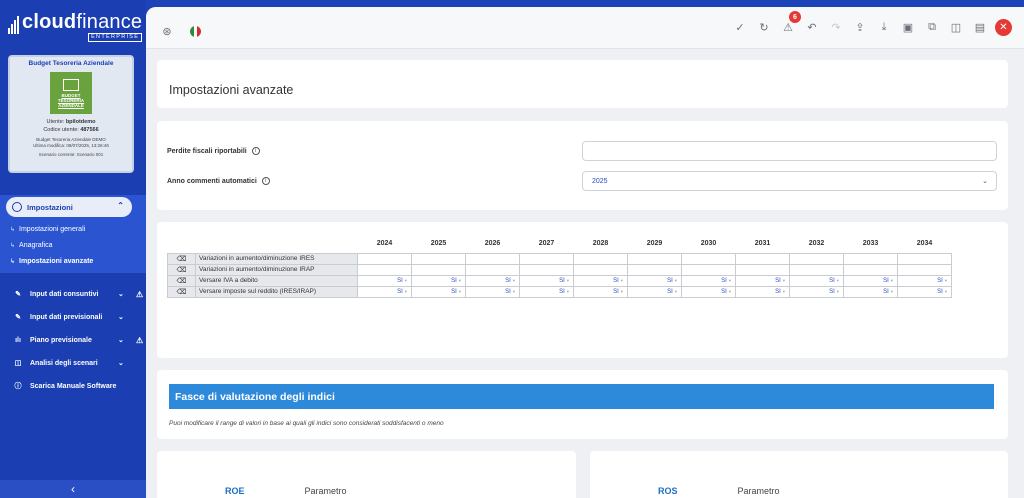  What do you see at coordinates (77, 340) in the screenshot?
I see `sidebar-item-piano-previsionale: ılı Piano previsionale ⌄ ⚠` at bounding box center [77, 340].